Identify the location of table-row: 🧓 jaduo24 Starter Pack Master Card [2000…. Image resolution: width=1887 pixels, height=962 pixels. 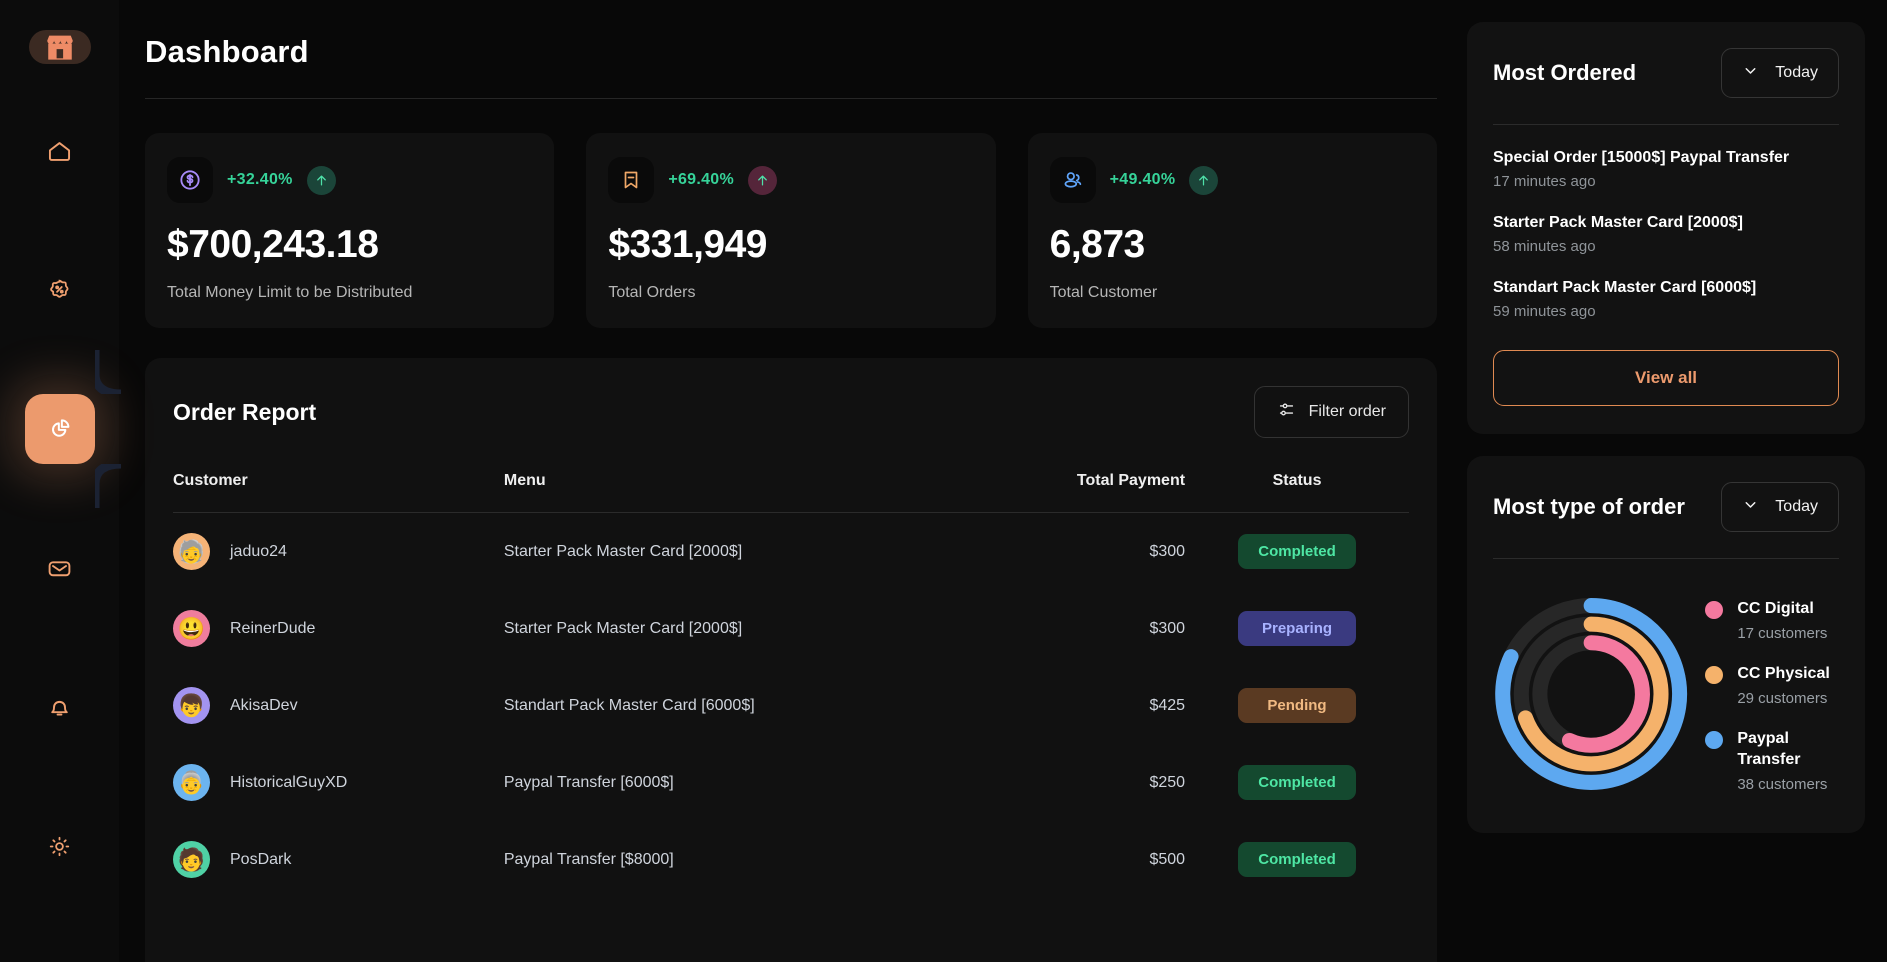
(791, 552).